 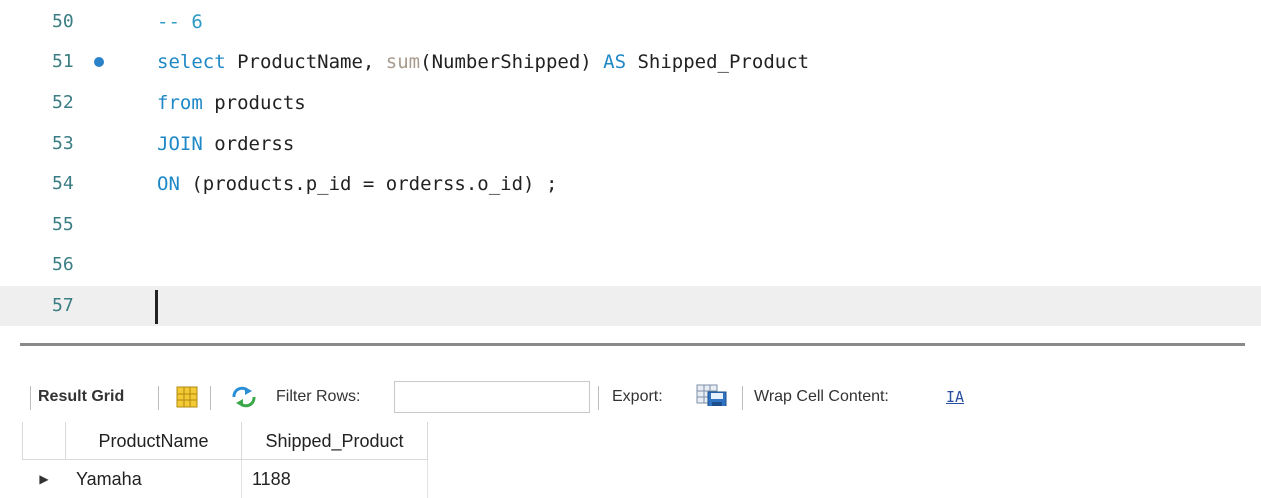 What do you see at coordinates (630, 265) in the screenshot?
I see `editor-line: 56` at bounding box center [630, 265].